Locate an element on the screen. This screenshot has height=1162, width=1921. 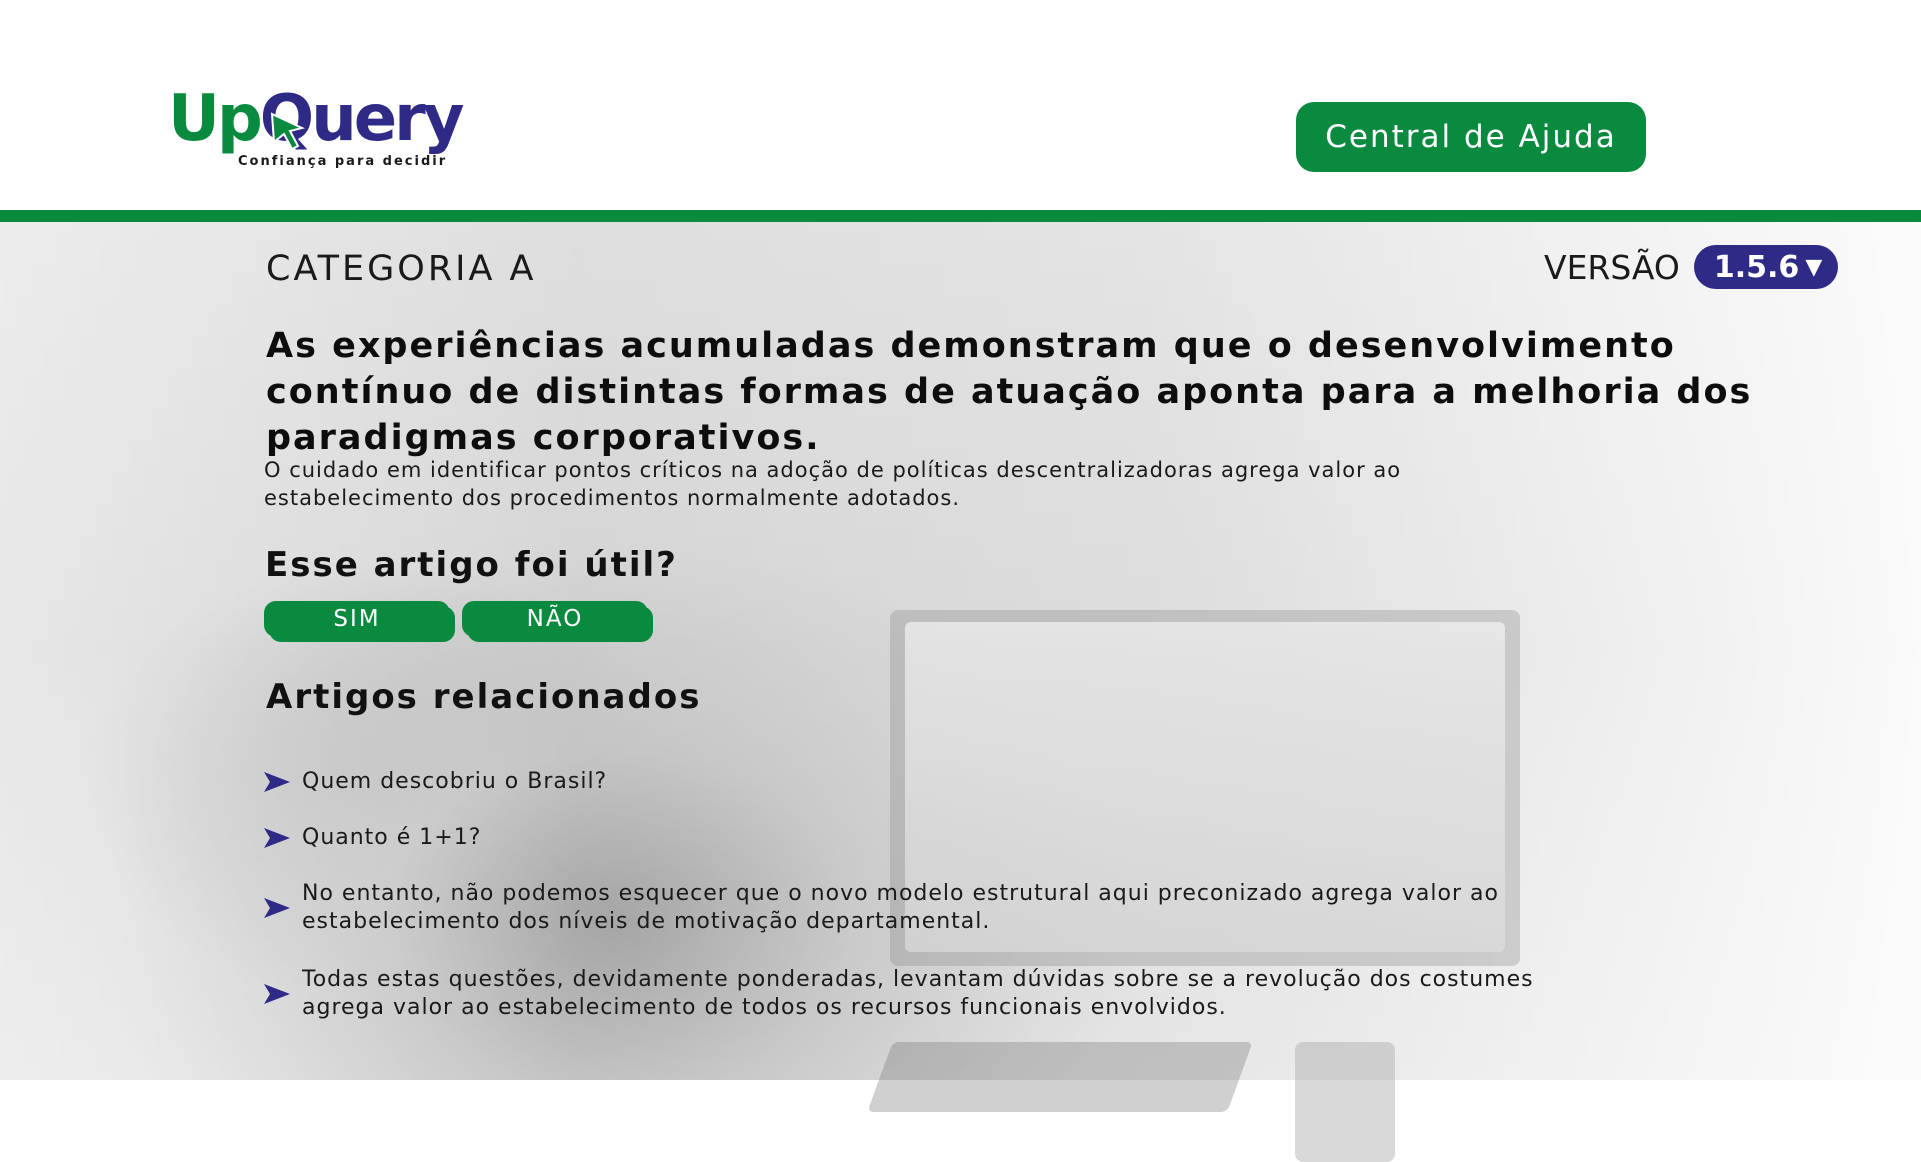
related-article-label: Quem descobriu o Brasil? is located at coordinates (455, 781).